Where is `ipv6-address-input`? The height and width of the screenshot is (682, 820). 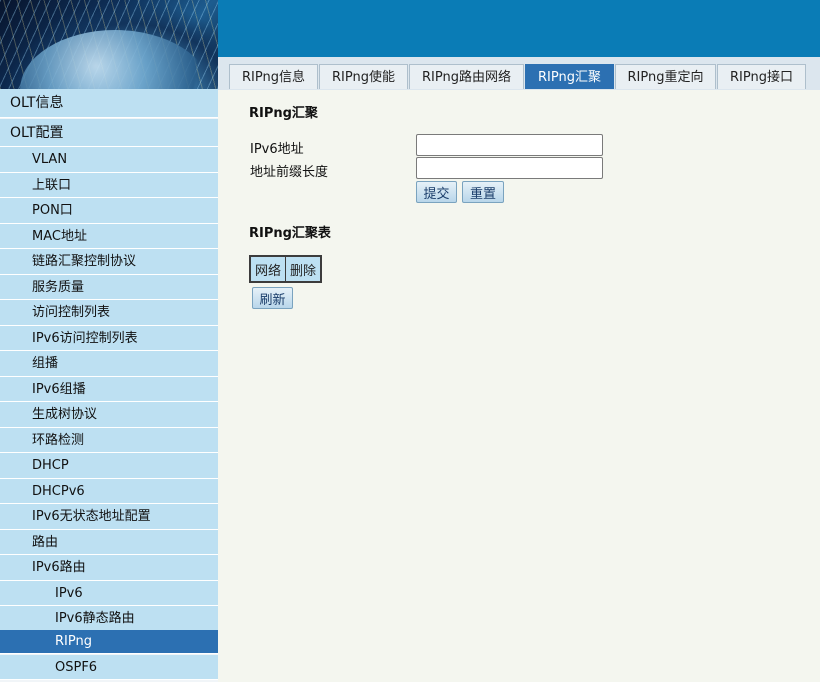
ipv6-address-input is located at coordinates (509, 145).